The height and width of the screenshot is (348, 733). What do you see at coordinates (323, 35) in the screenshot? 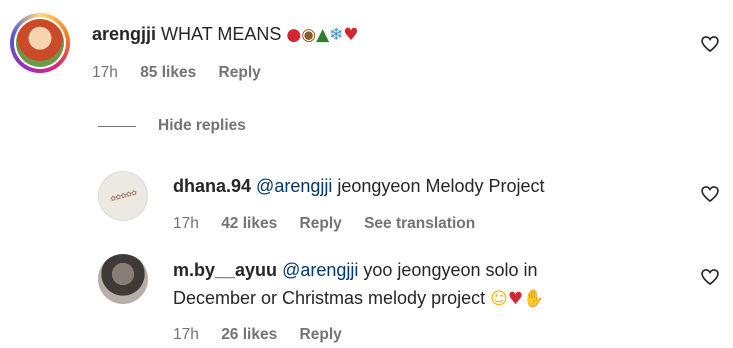
I see `christmas-tree-emoji-icon: ▲` at bounding box center [323, 35].